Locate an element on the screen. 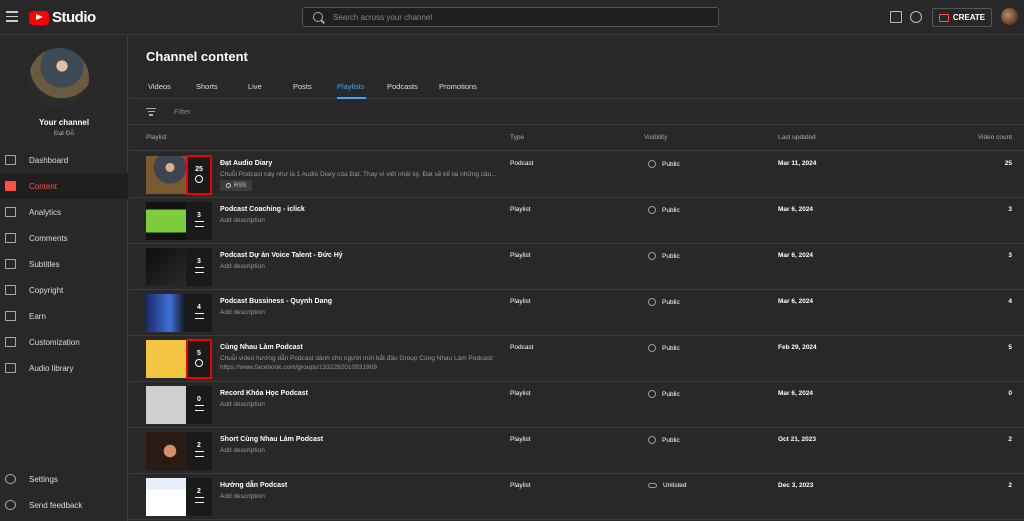  create-button: CREATE is located at coordinates (962, 17).